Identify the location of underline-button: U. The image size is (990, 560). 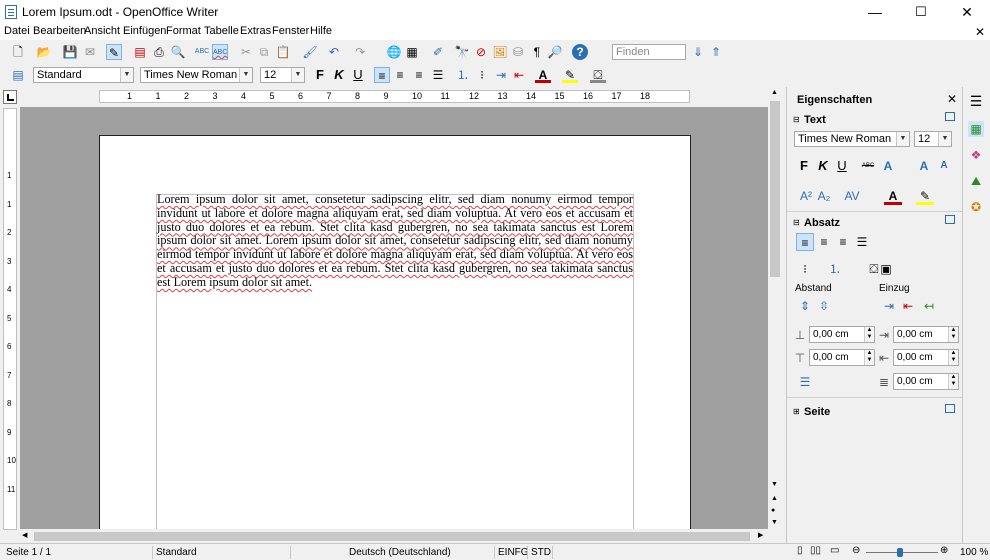
(358, 75).